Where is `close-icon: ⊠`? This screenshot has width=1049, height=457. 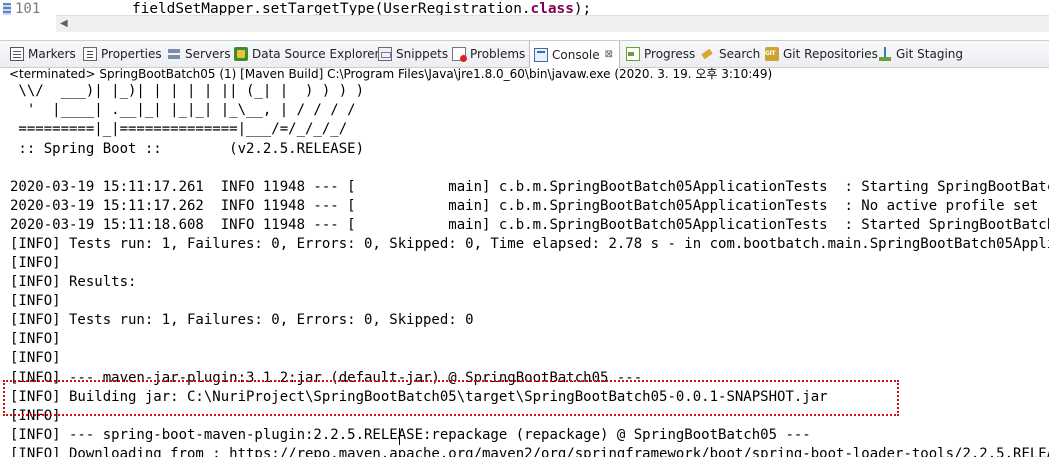 close-icon: ⊠ is located at coordinates (609, 54).